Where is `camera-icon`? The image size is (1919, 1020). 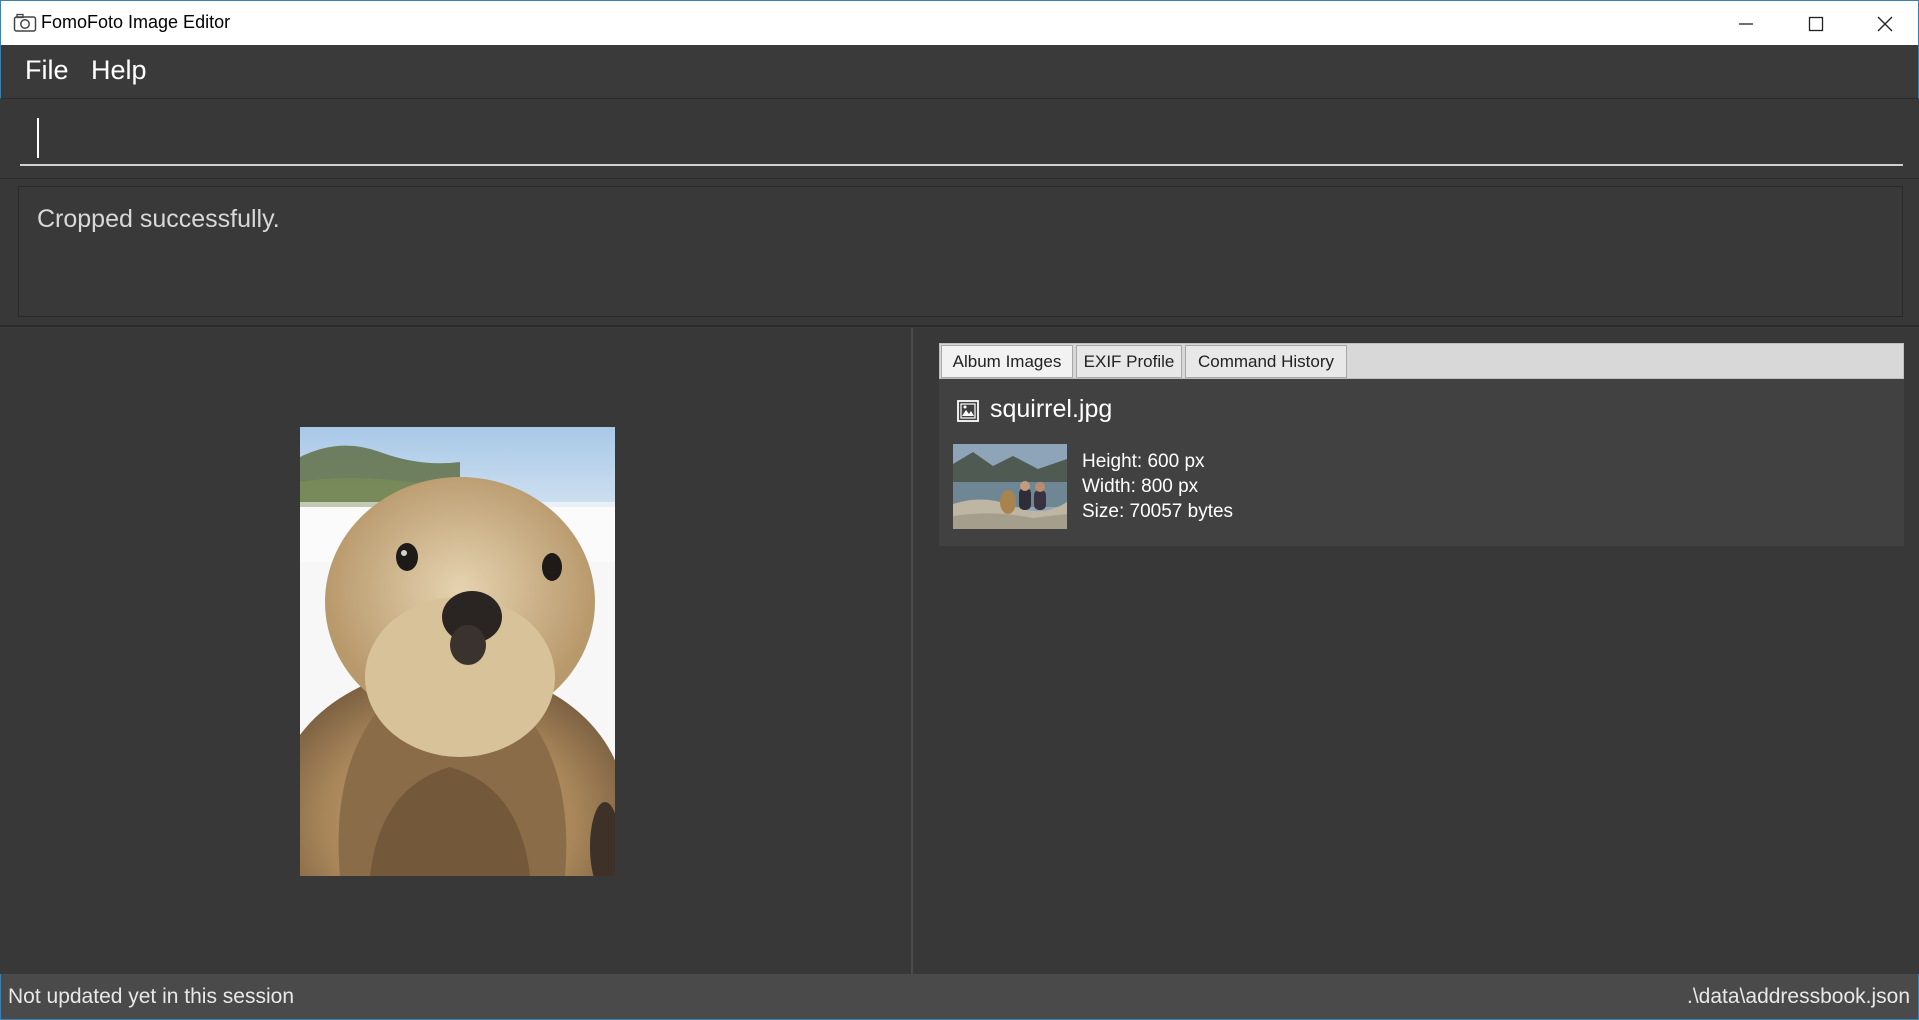 camera-icon is located at coordinates (25, 23).